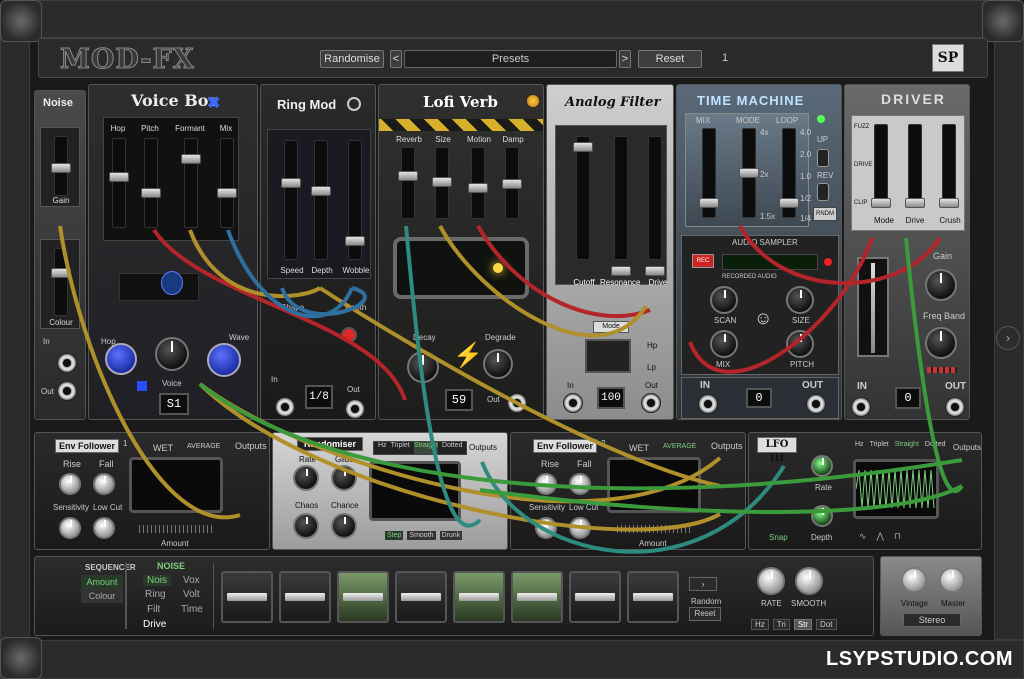  What do you see at coordinates (941, 285) in the screenshot?
I see `driver-gain-knob` at bounding box center [941, 285].